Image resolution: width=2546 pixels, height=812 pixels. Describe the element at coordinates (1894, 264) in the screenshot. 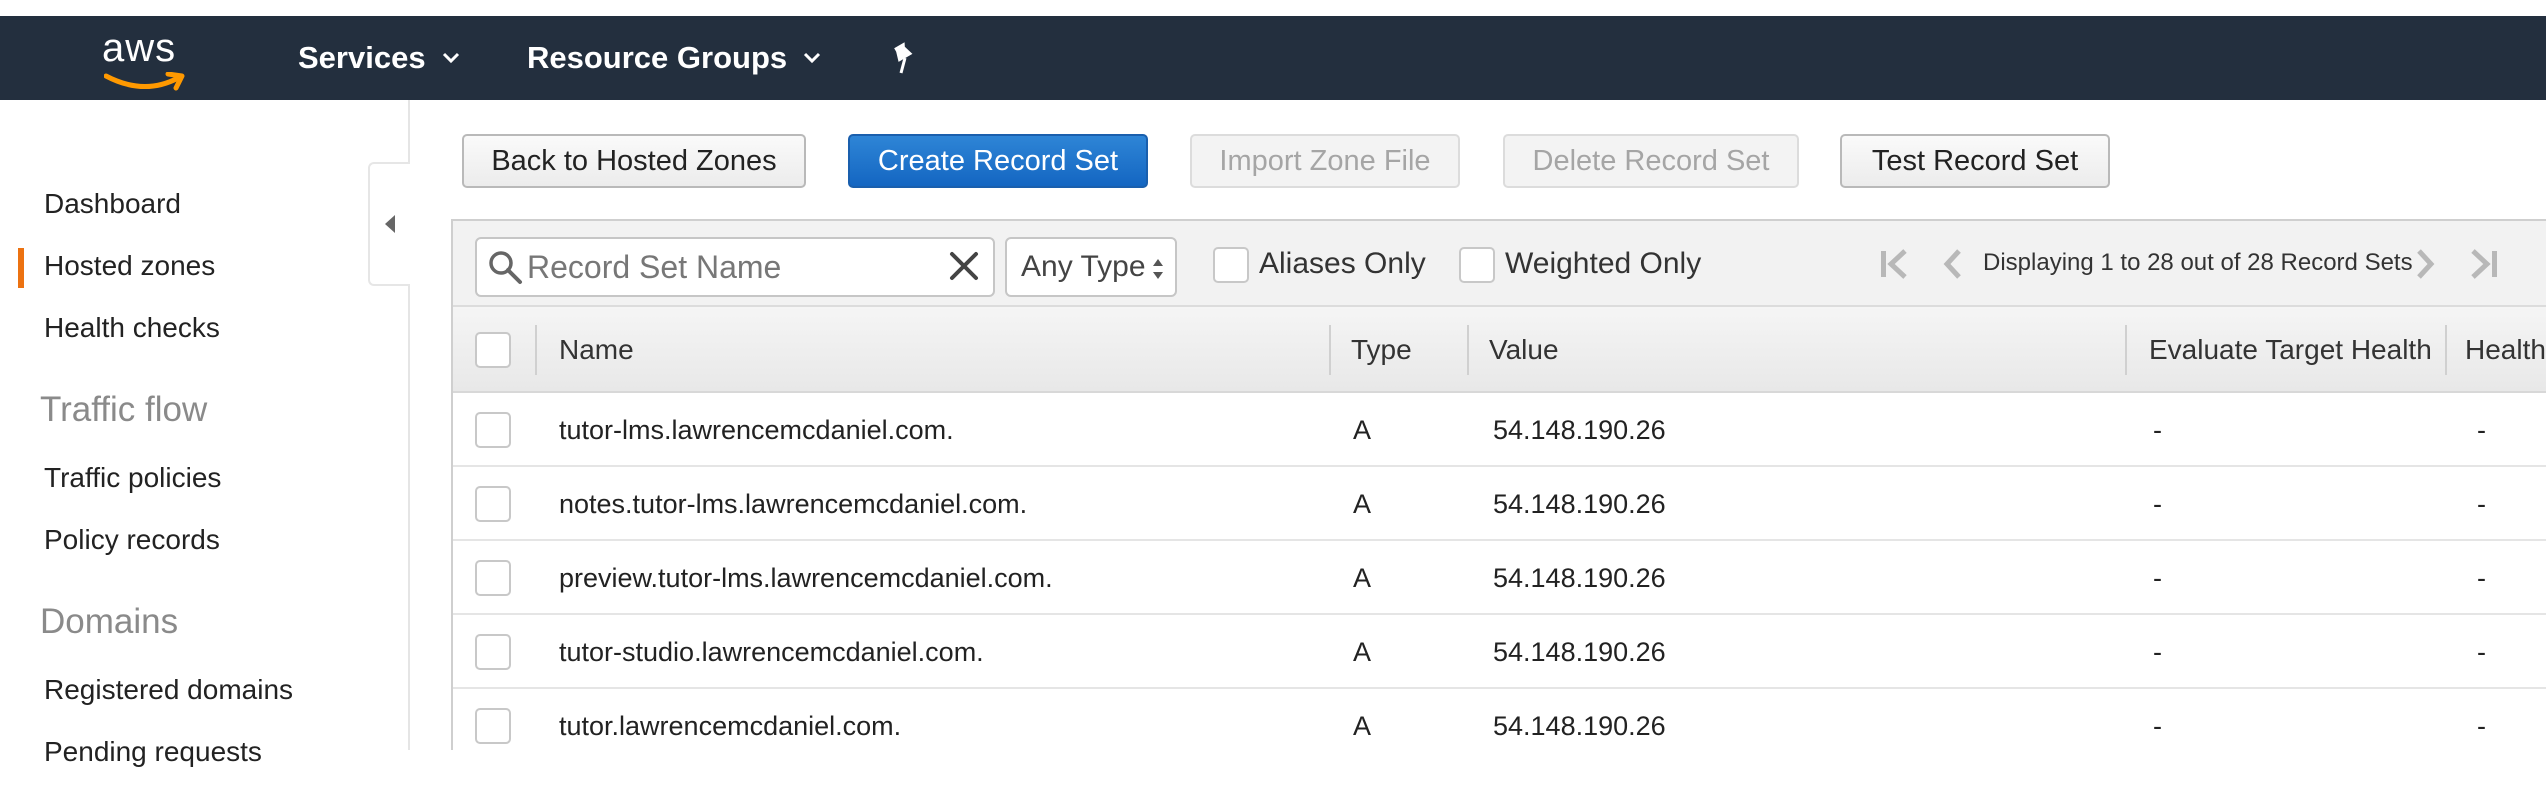

I see `first-page-icon` at that location.